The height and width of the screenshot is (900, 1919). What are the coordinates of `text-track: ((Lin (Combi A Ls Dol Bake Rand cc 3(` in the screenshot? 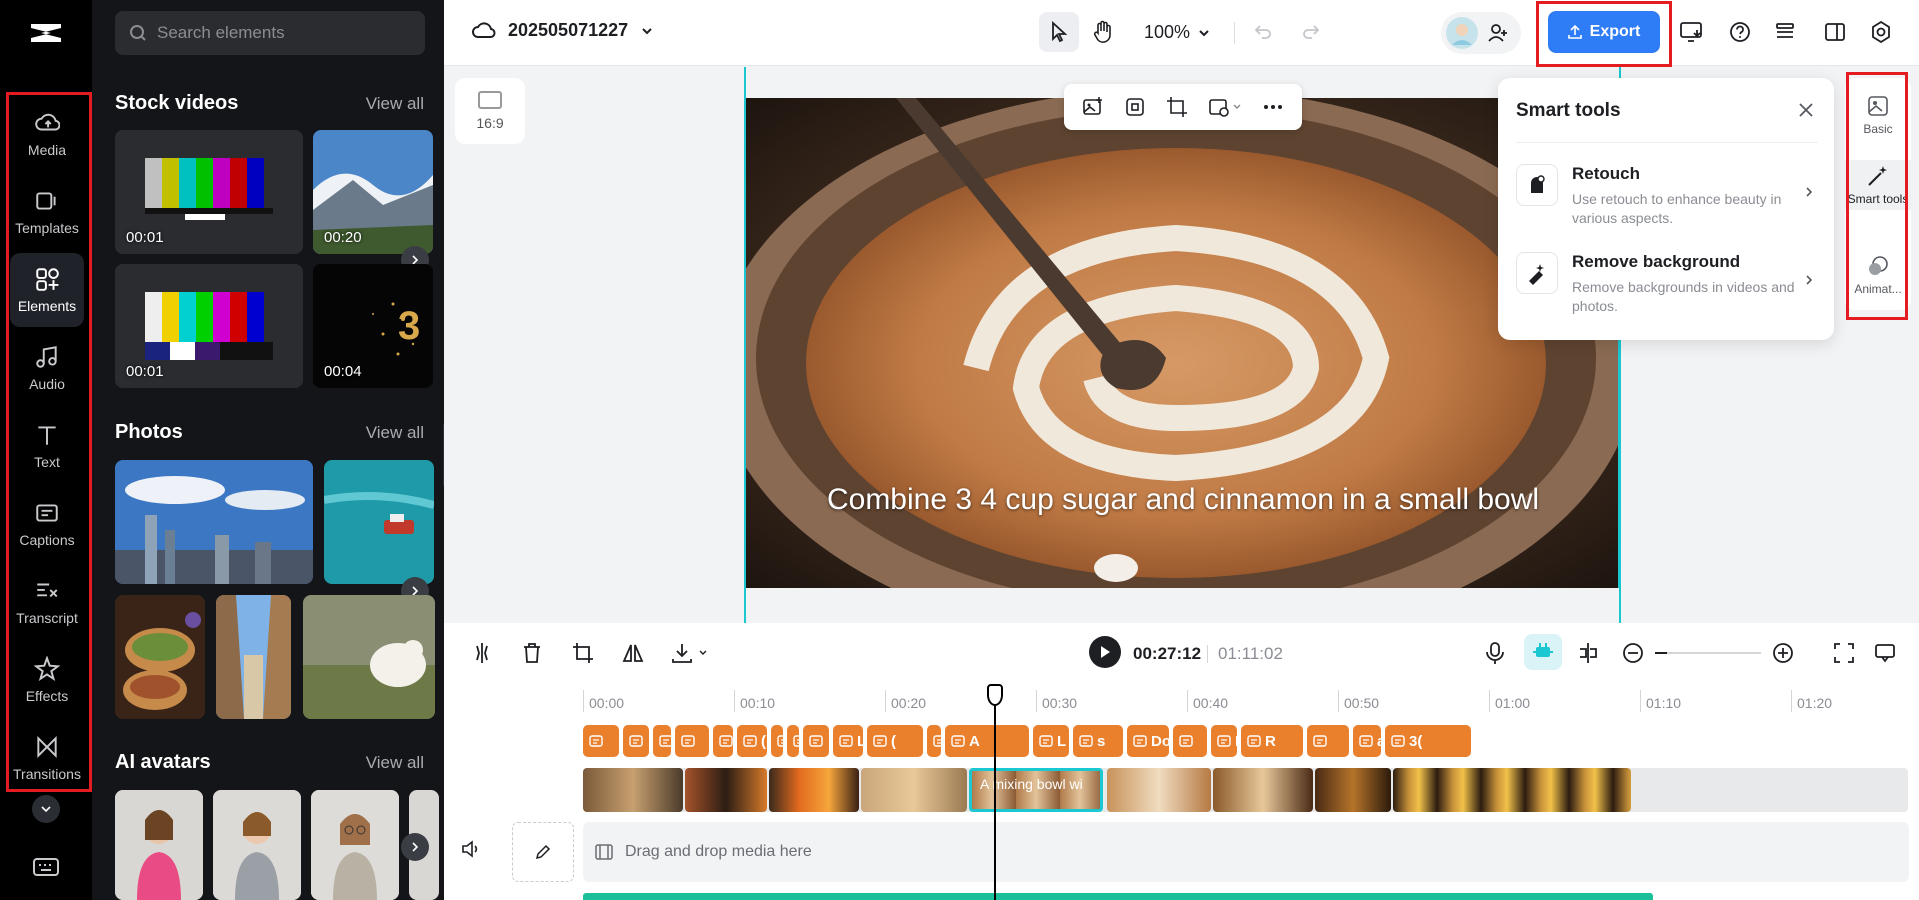 It's located at (1118, 741).